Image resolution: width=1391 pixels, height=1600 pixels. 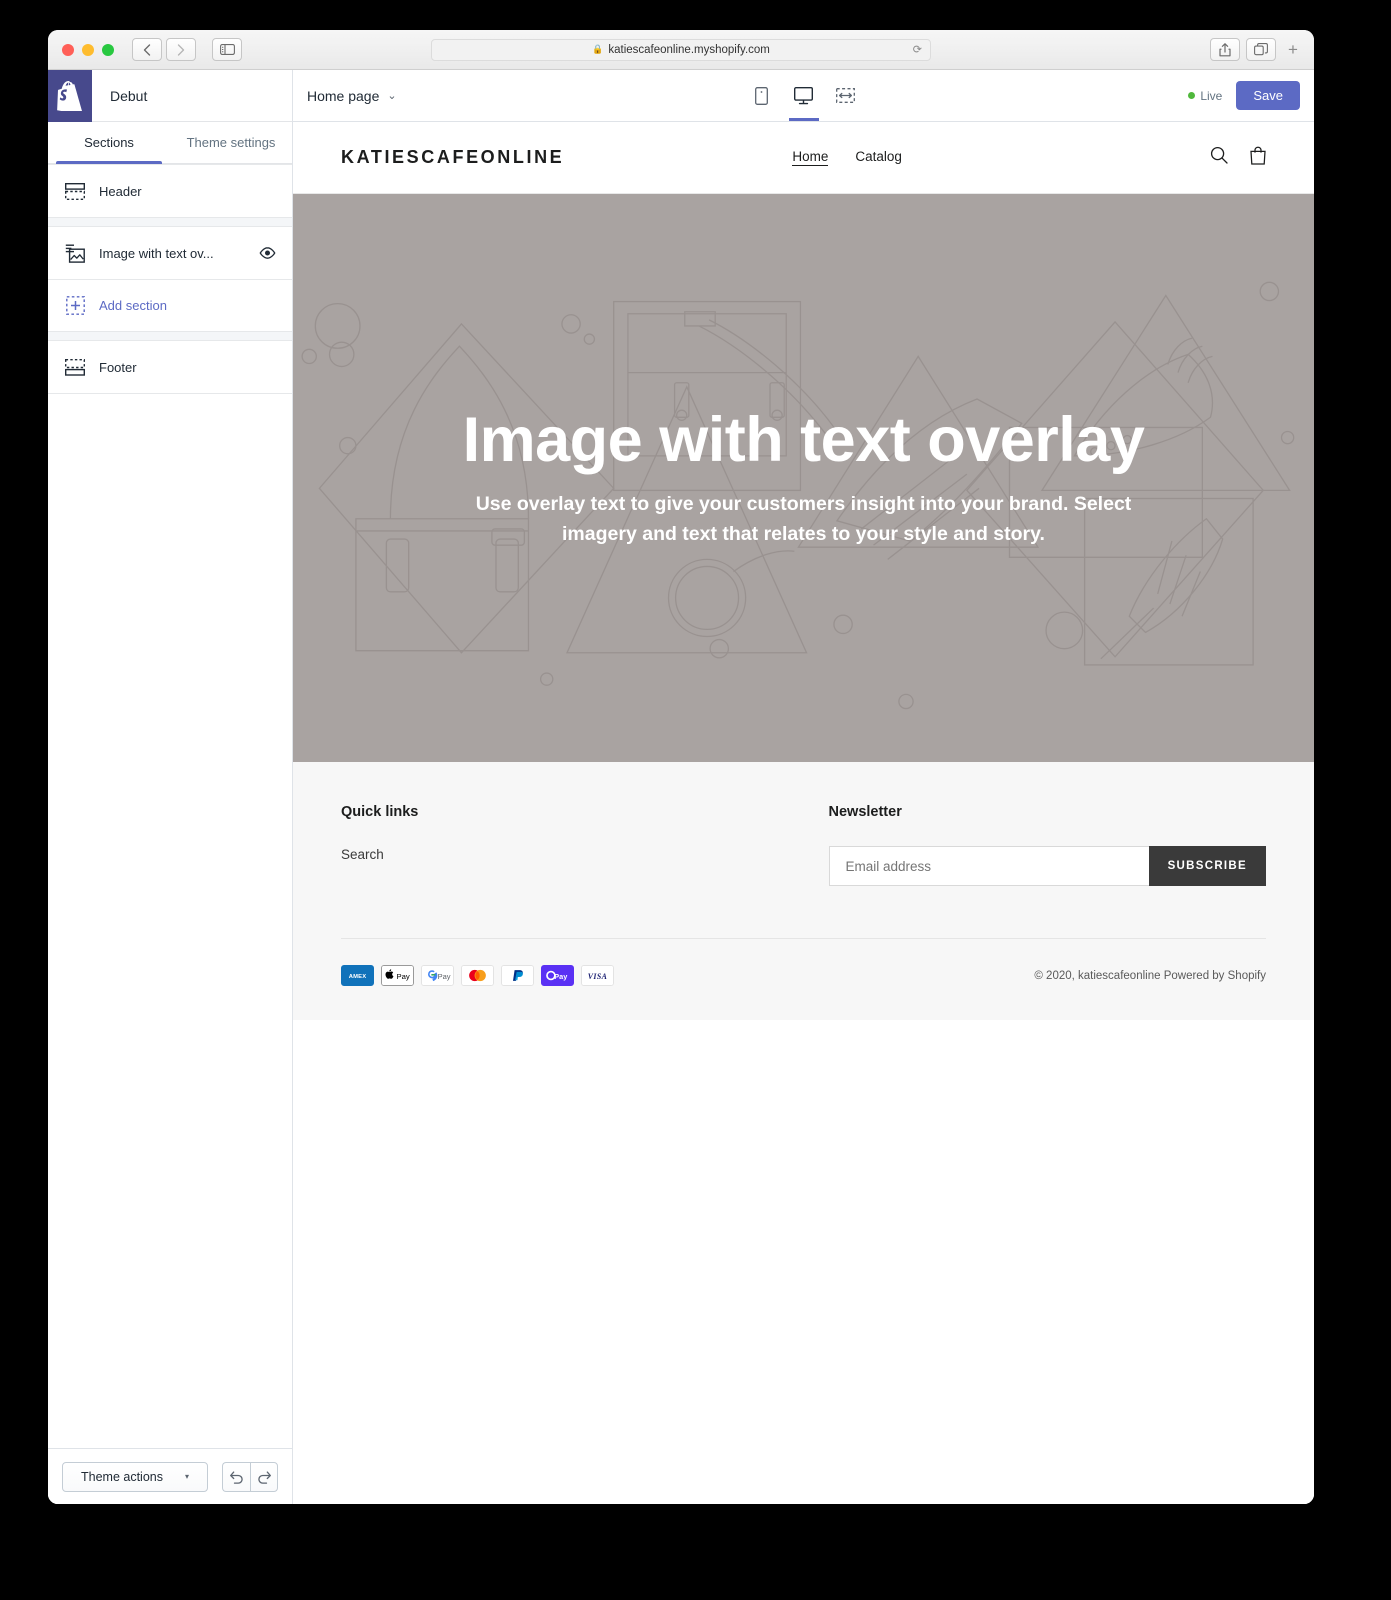 I want to click on sidebar-item-header-label: Header, so click(x=120, y=191).